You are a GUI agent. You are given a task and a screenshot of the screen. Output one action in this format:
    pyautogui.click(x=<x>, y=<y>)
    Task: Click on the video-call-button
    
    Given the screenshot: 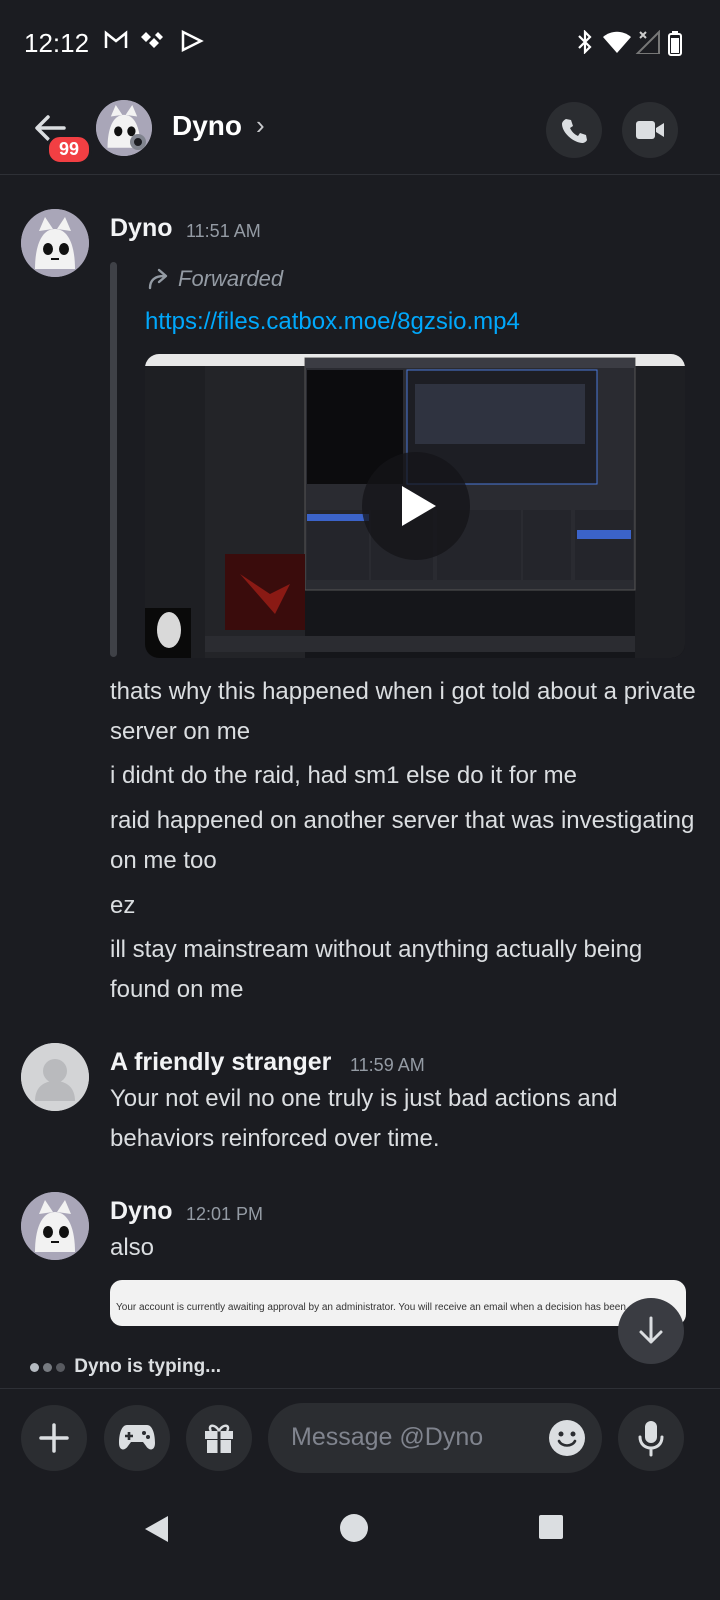 What is the action you would take?
    pyautogui.click(x=650, y=130)
    